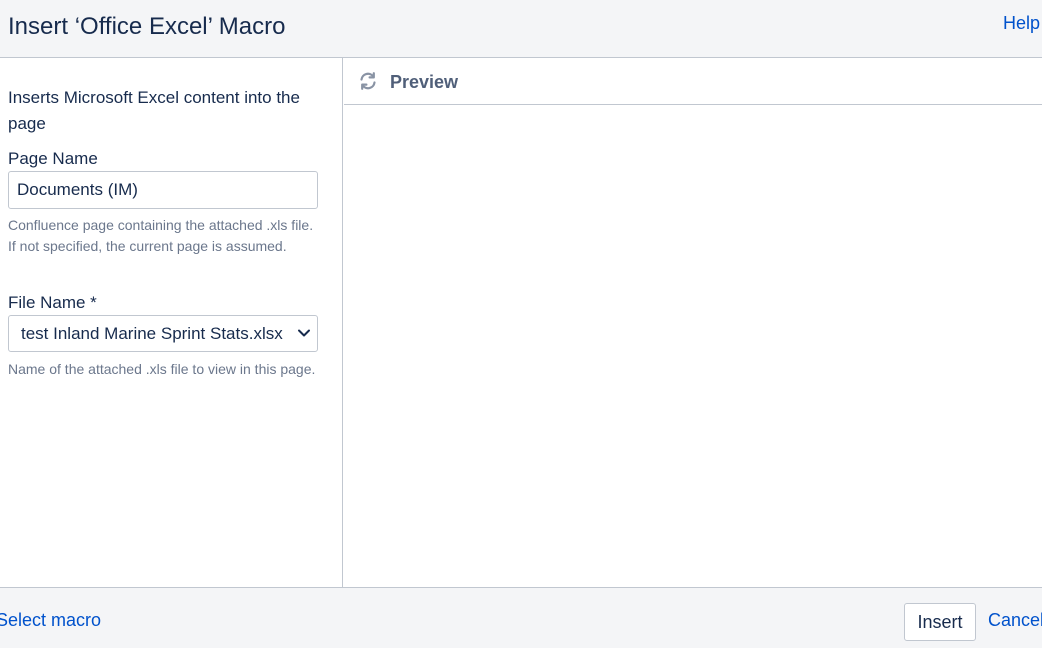  Describe the element at coordinates (521, 617) in the screenshot. I see `dialog-footer: Select macro Insert Cancel` at that location.